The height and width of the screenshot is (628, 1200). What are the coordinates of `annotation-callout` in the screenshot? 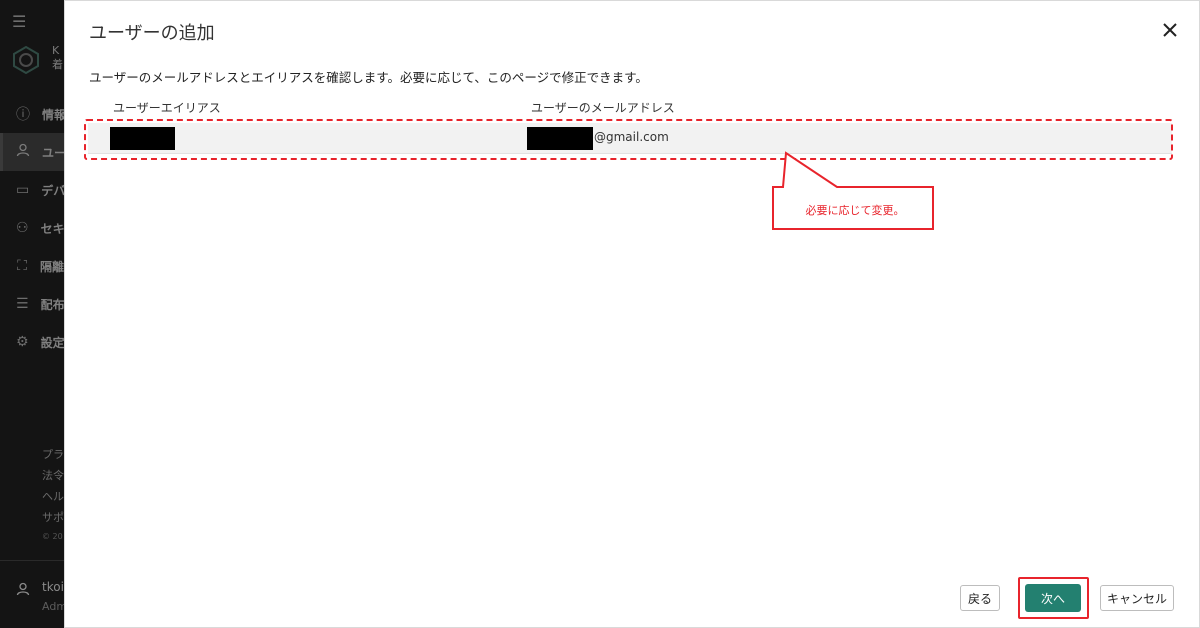 It's located at (853, 190).